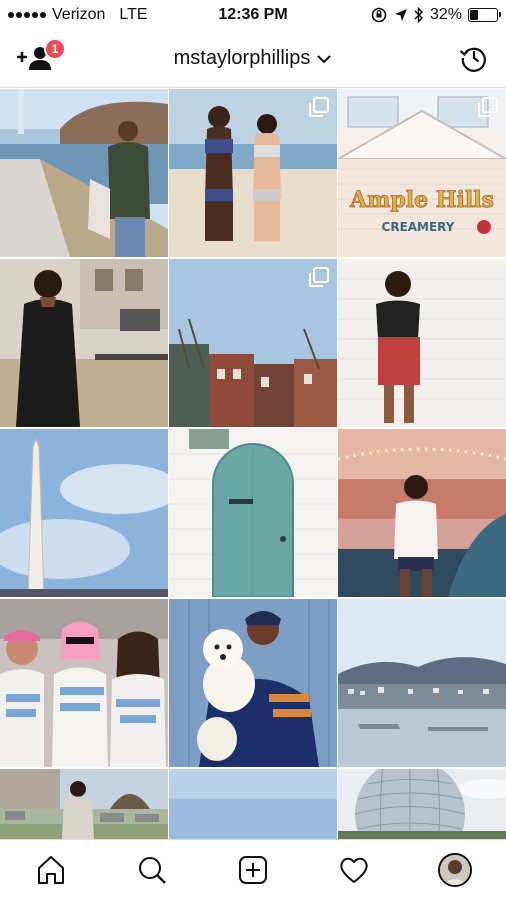 This screenshot has height=900, width=506. Describe the element at coordinates (379, 15) in the screenshot. I see `screen-rotation-lock-icon` at that location.